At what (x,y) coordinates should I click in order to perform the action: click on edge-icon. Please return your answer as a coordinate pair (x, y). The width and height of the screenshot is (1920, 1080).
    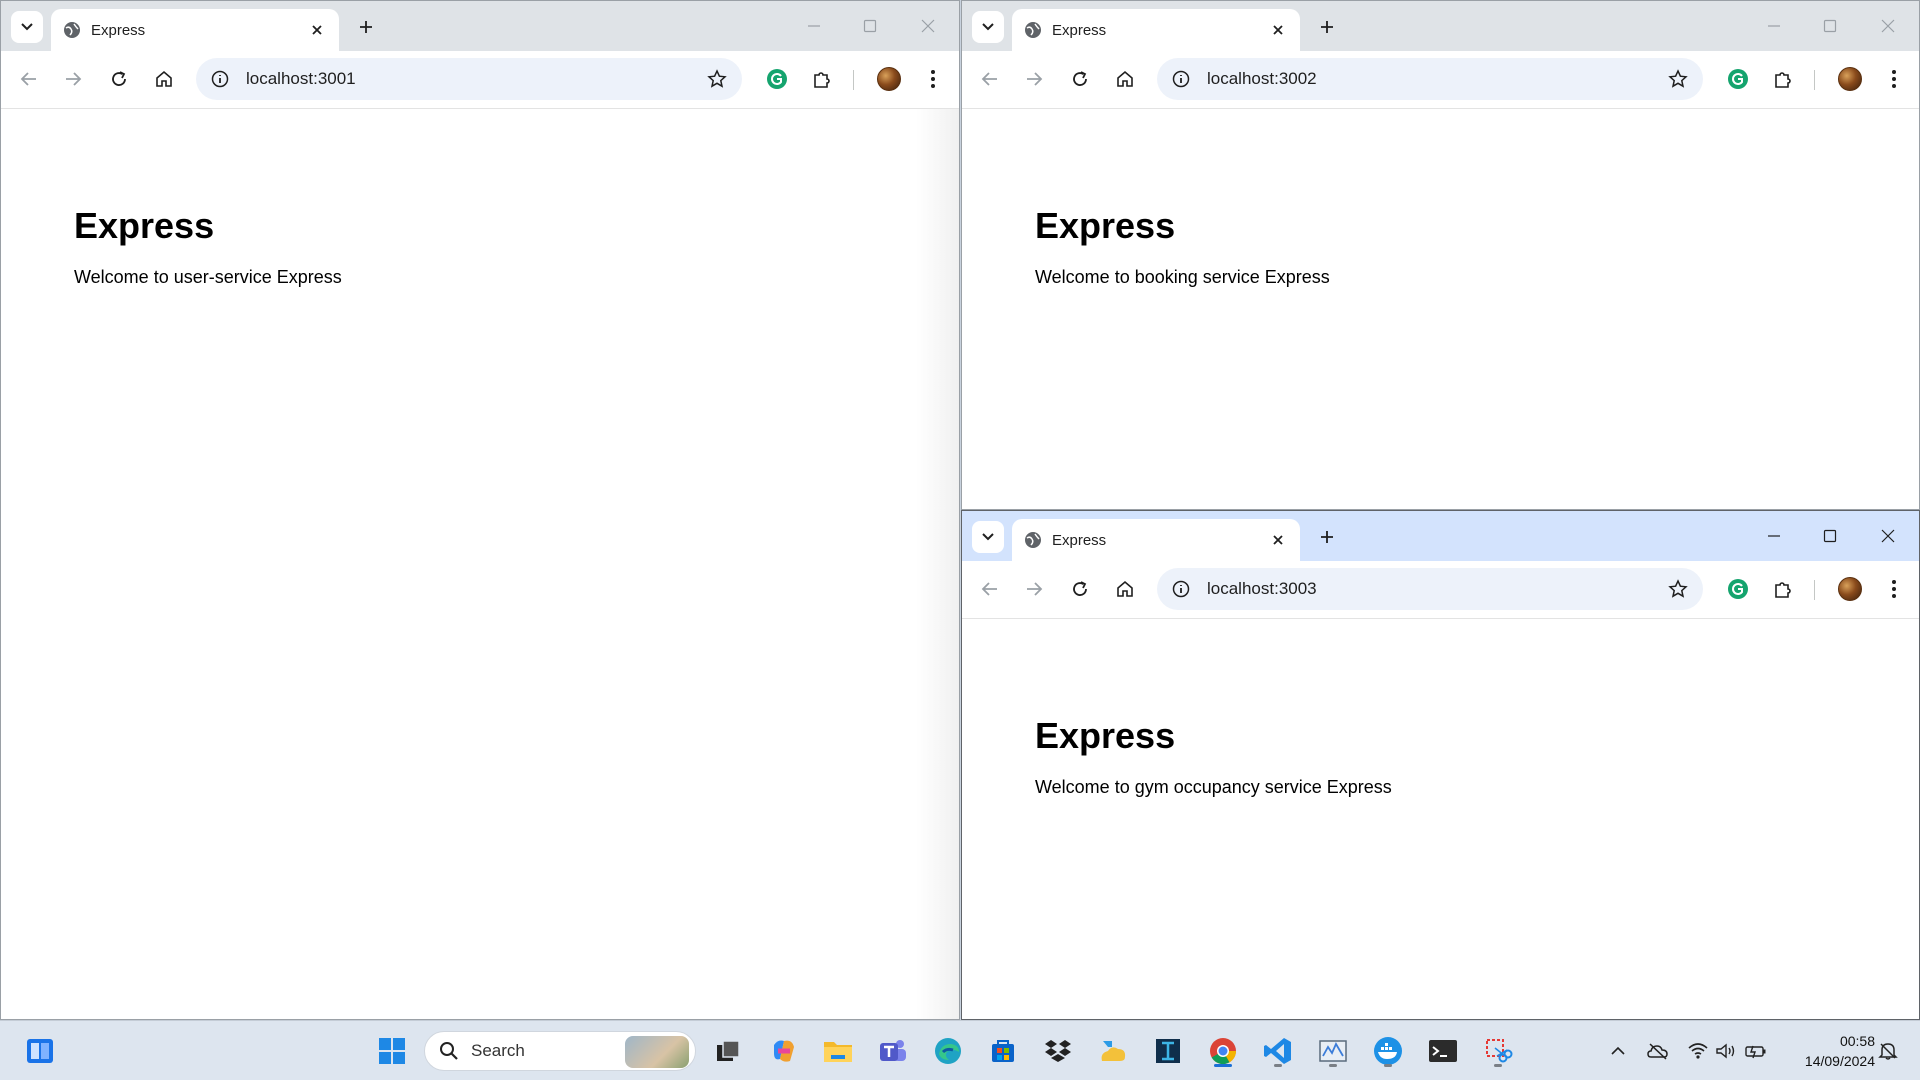
    Looking at the image, I should click on (948, 1051).